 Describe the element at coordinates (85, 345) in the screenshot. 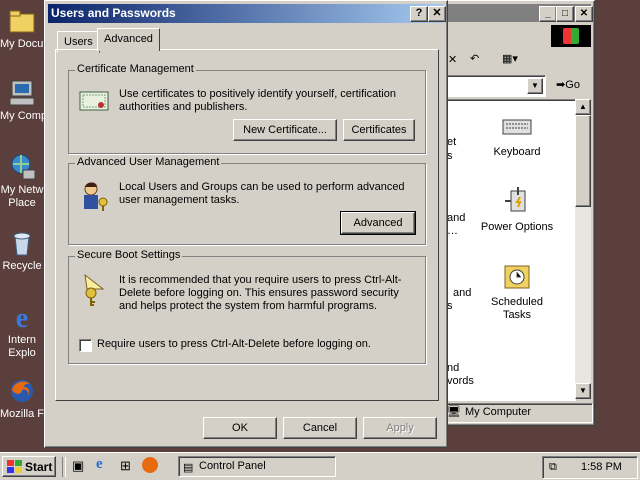

I see `ctrl-alt-delete-checkbox` at that location.